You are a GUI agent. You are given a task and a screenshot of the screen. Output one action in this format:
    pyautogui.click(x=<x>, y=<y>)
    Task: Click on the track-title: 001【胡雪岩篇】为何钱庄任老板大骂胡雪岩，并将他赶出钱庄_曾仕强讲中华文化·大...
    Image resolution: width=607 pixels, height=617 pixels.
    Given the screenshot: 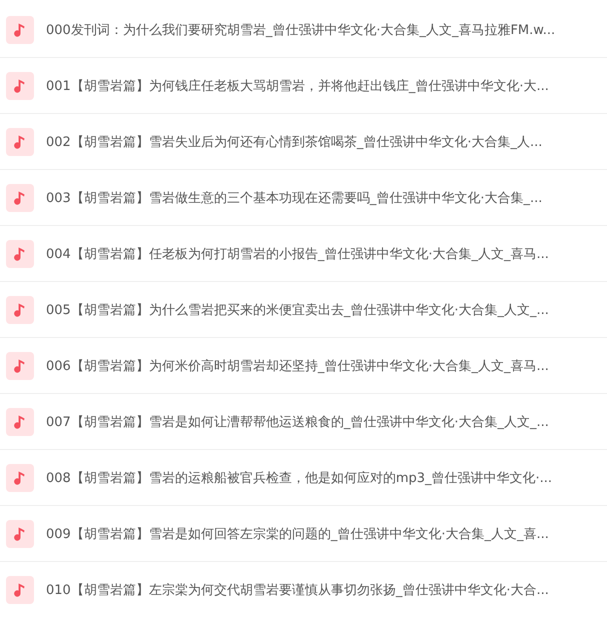 What is the action you would take?
    pyautogui.click(x=297, y=86)
    